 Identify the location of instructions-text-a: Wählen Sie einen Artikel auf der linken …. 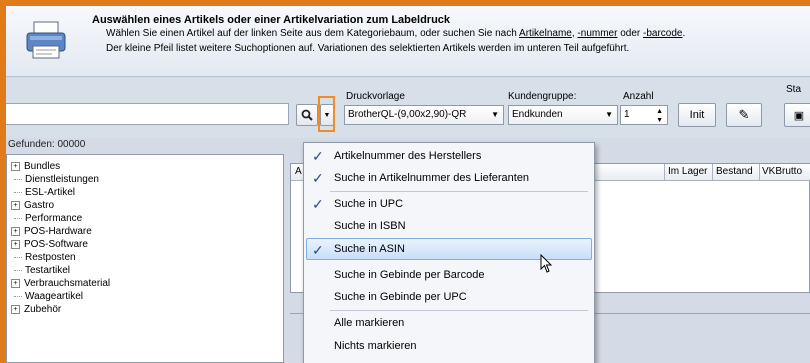
(313, 33).